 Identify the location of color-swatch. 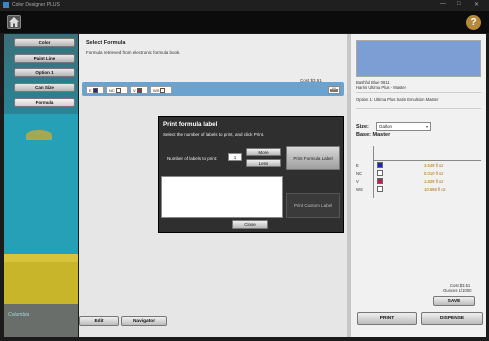
(418, 58).